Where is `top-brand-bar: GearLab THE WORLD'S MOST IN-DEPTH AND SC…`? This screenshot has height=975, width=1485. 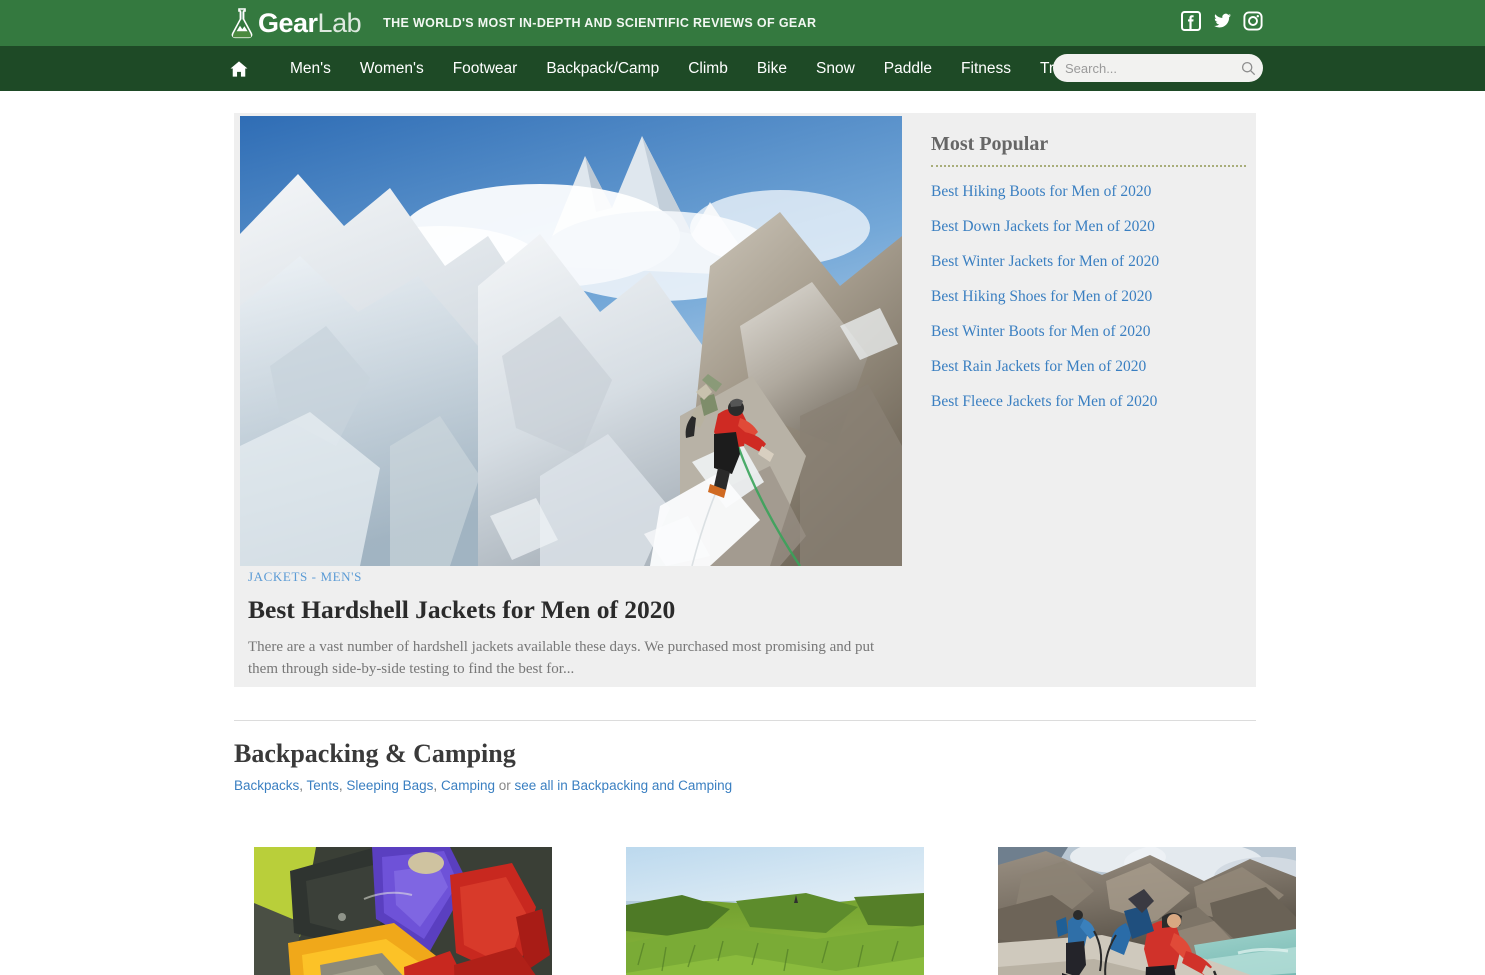 top-brand-bar: GearLab THE WORLD'S MOST IN-DEPTH AND SC… is located at coordinates (742, 23).